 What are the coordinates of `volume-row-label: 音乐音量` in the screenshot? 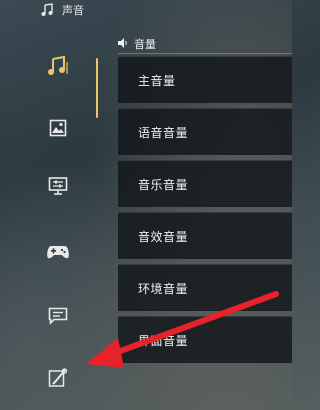 It's located at (163, 184).